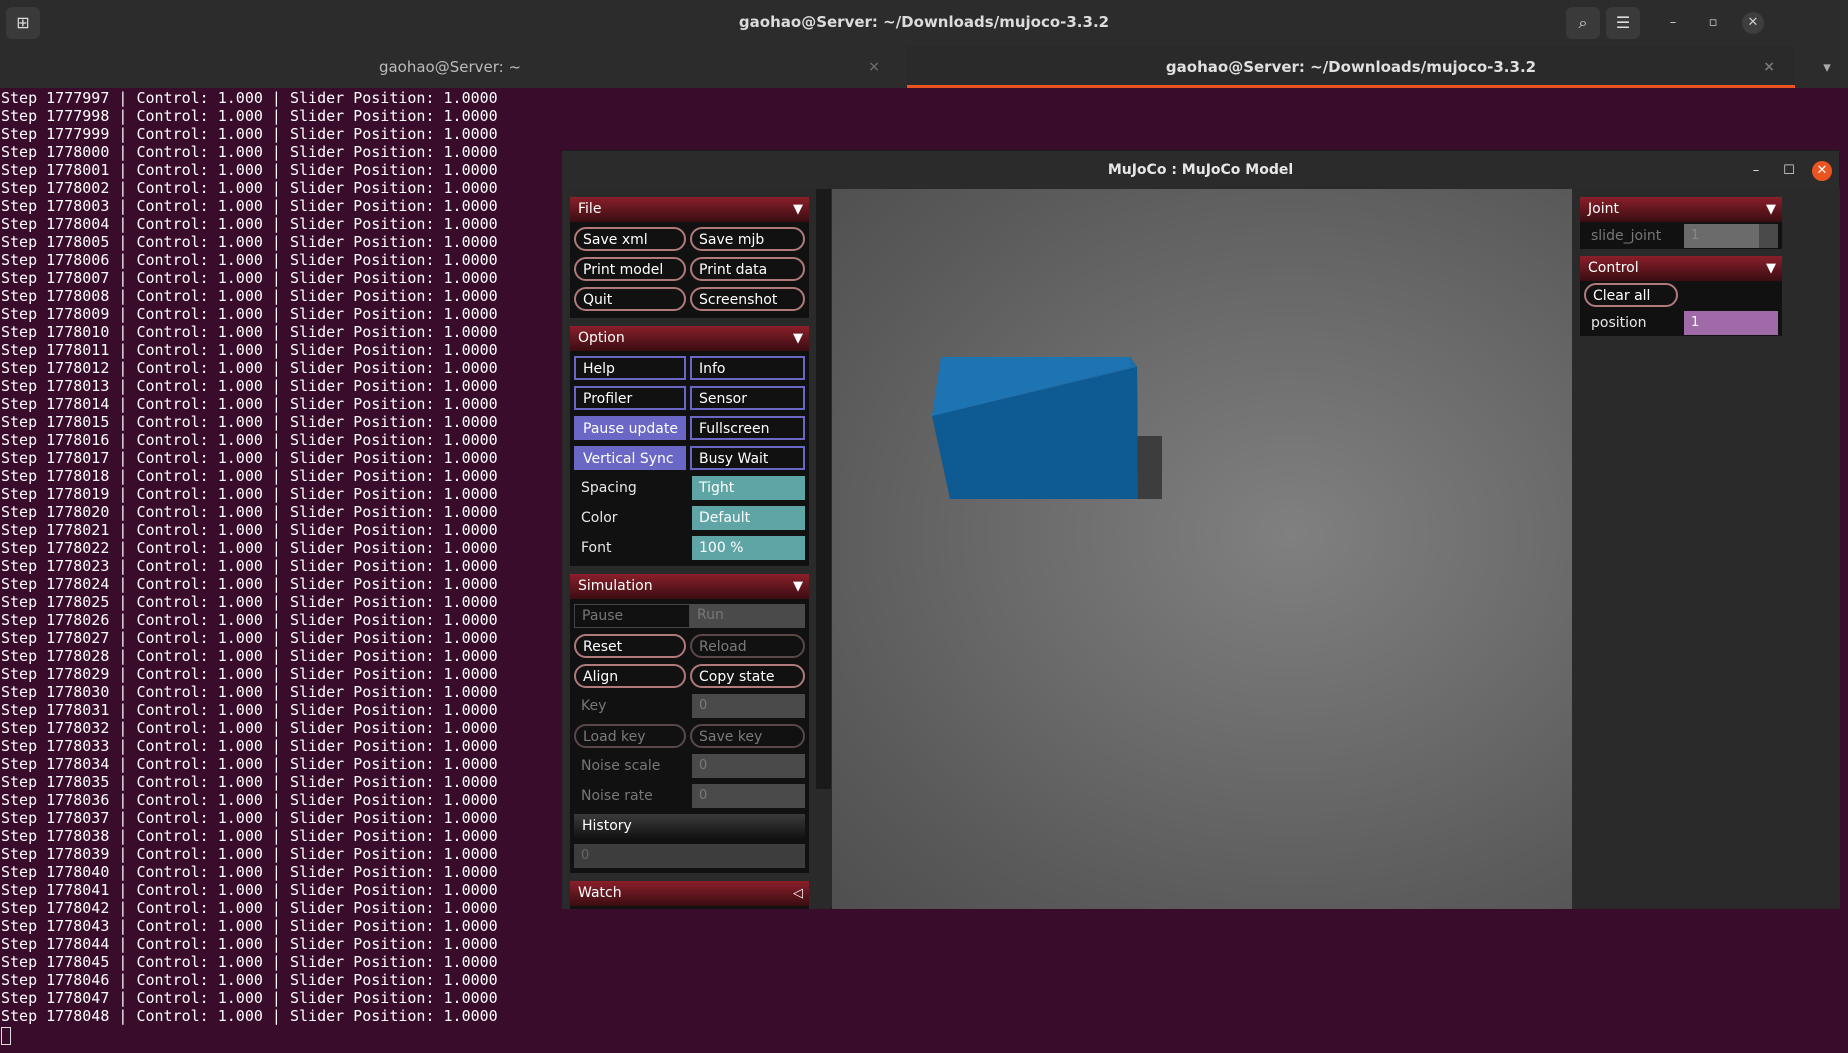  Describe the element at coordinates (747, 736) in the screenshot. I see `save-key-button: Save key` at that location.